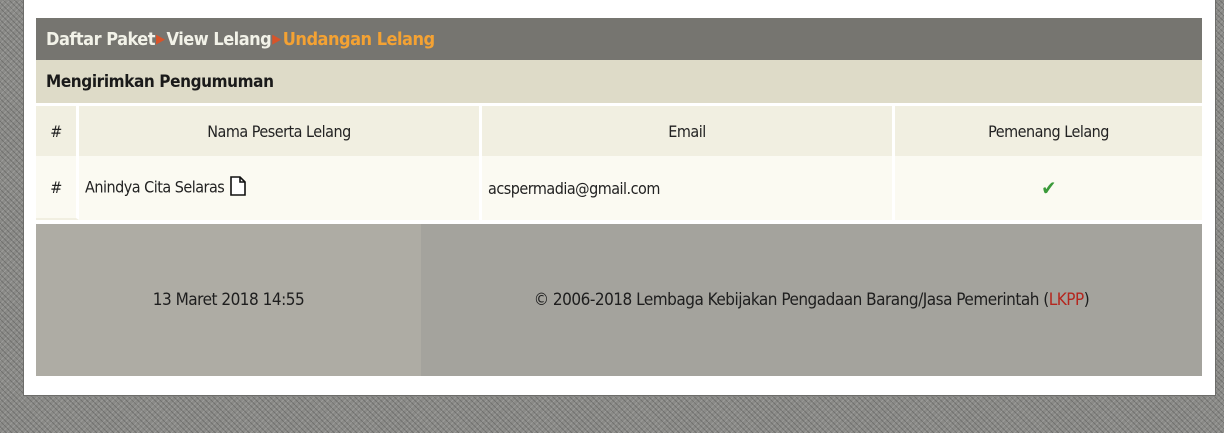 Image resolution: width=1224 pixels, height=433 pixels. Describe the element at coordinates (57, 188) in the screenshot. I see `row-hash: #` at that location.